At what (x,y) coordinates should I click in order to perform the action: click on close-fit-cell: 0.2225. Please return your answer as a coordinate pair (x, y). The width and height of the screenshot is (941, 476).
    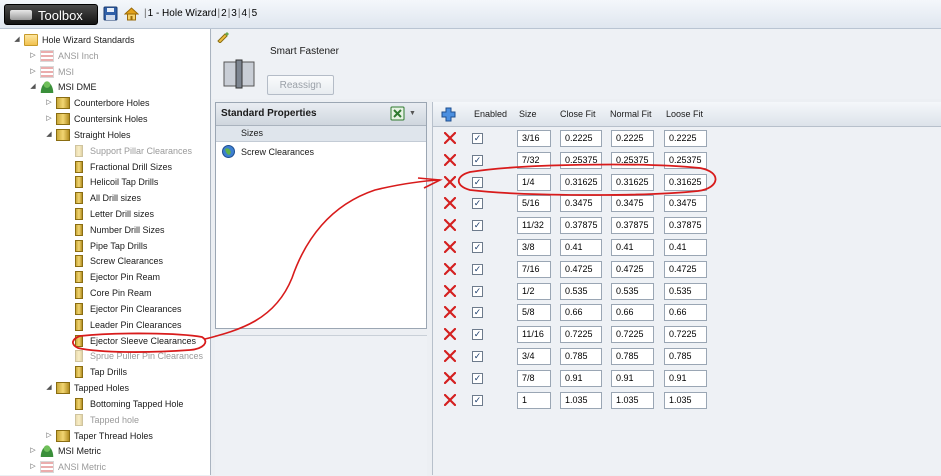
    Looking at the image, I should click on (581, 138).